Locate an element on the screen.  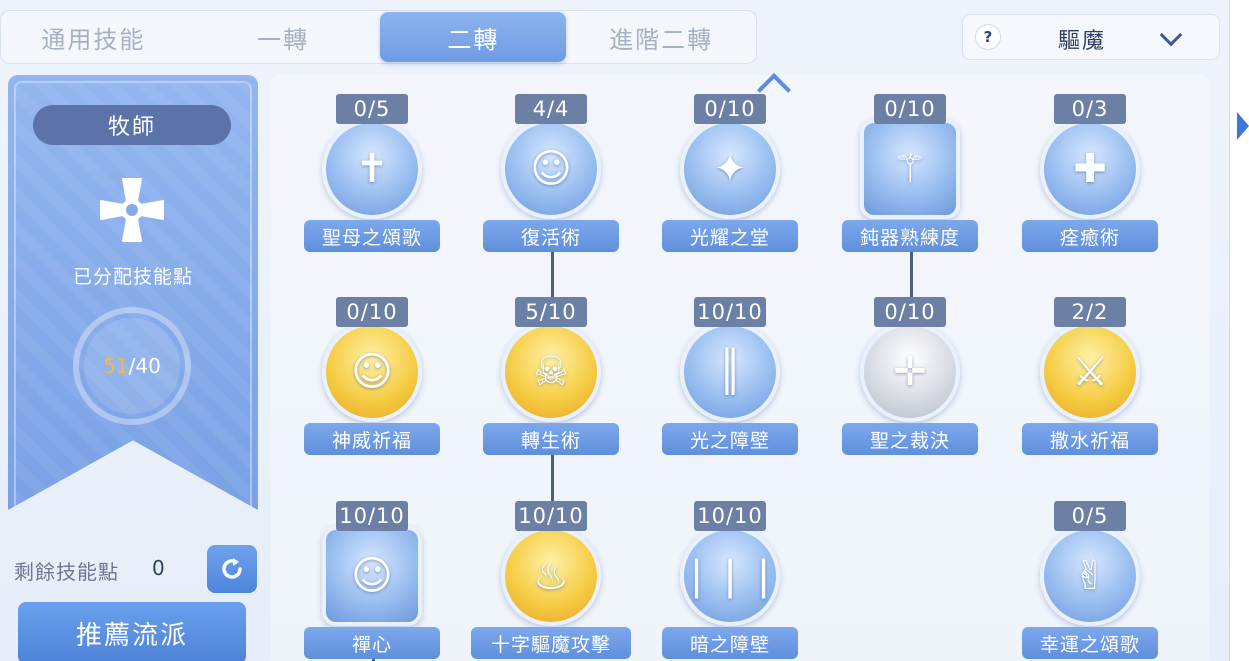
blessed-face-icon: ☺ is located at coordinates (372, 372).